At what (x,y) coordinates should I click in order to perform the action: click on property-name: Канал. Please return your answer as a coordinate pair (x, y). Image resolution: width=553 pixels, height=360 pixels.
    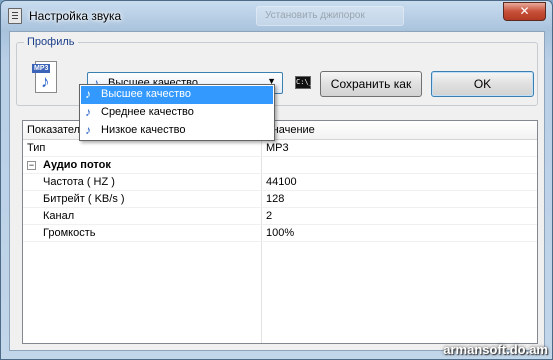
    Looking at the image, I should click on (59, 216).